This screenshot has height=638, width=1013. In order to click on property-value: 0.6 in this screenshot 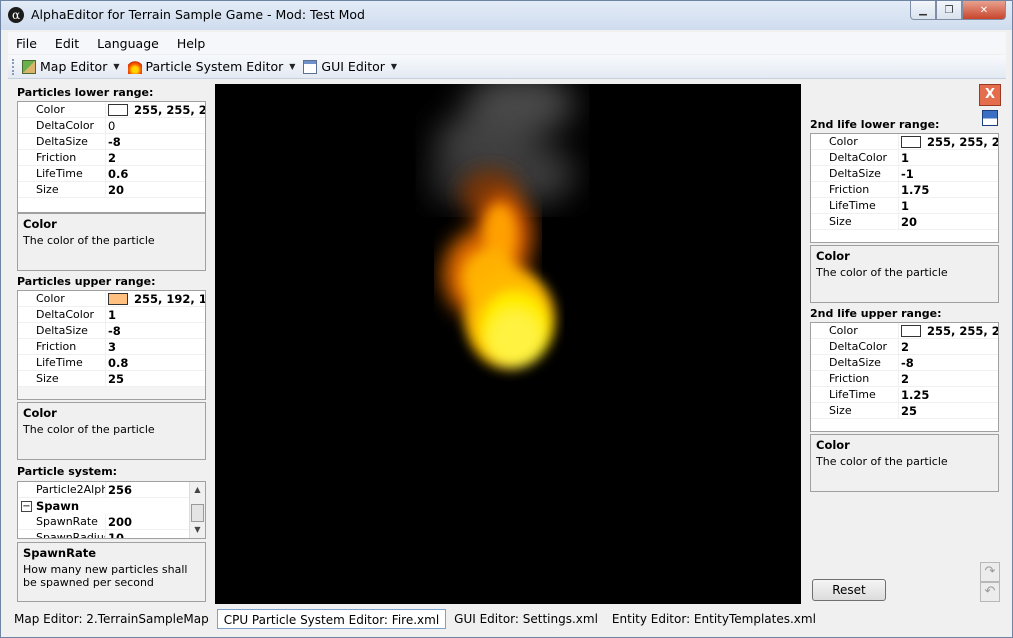, I will do `click(155, 173)`.